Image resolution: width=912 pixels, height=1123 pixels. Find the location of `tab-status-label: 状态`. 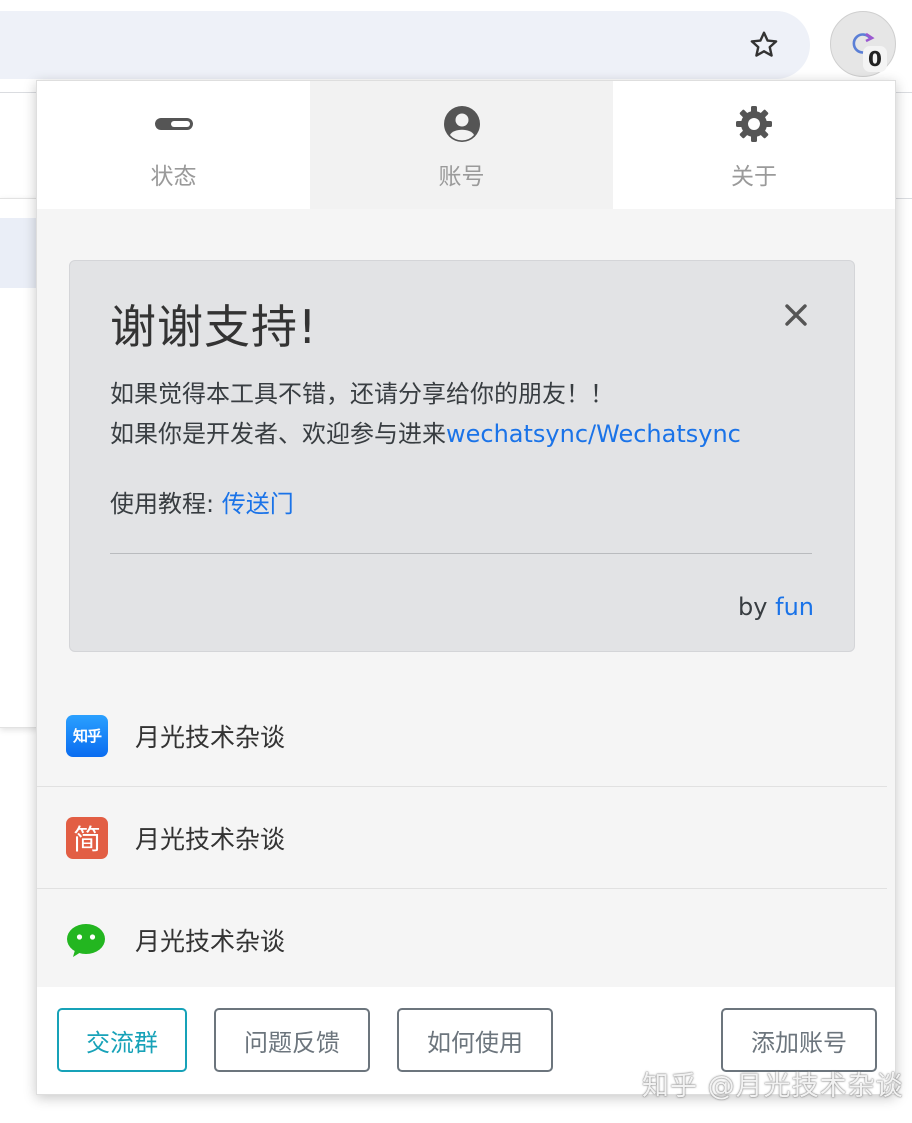

tab-status-label: 状态 is located at coordinates (173, 177).